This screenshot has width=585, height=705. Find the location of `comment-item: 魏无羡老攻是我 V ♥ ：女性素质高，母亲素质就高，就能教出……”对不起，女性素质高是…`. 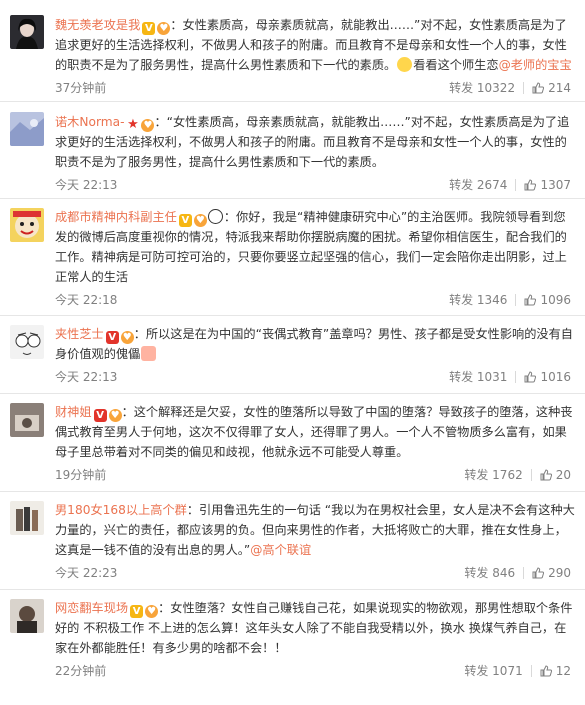

comment-item: 魏无羡老攻是我 V ♥ ：女性素质高，母亲素质就高，就能教出……”对不起，女性素质高是… is located at coordinates (292, 57).